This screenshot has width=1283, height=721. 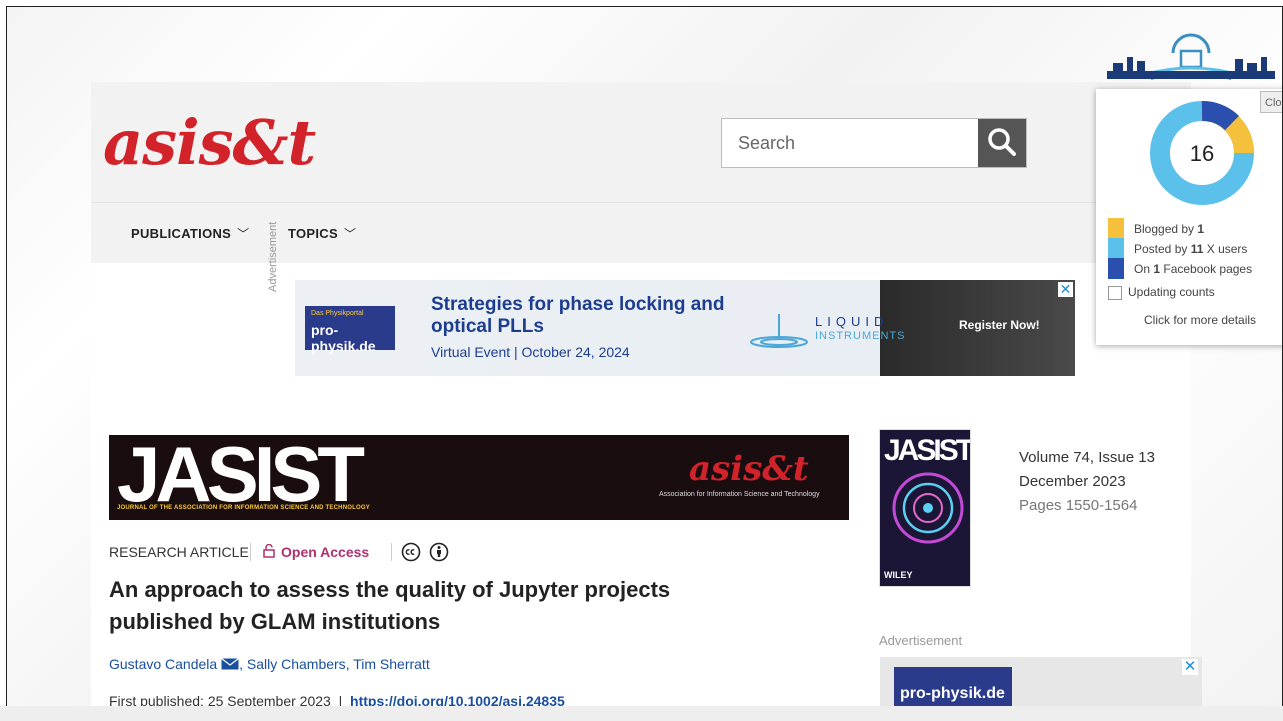 What do you see at coordinates (927, 450) in the screenshot?
I see `cover-title: JASIST` at bounding box center [927, 450].